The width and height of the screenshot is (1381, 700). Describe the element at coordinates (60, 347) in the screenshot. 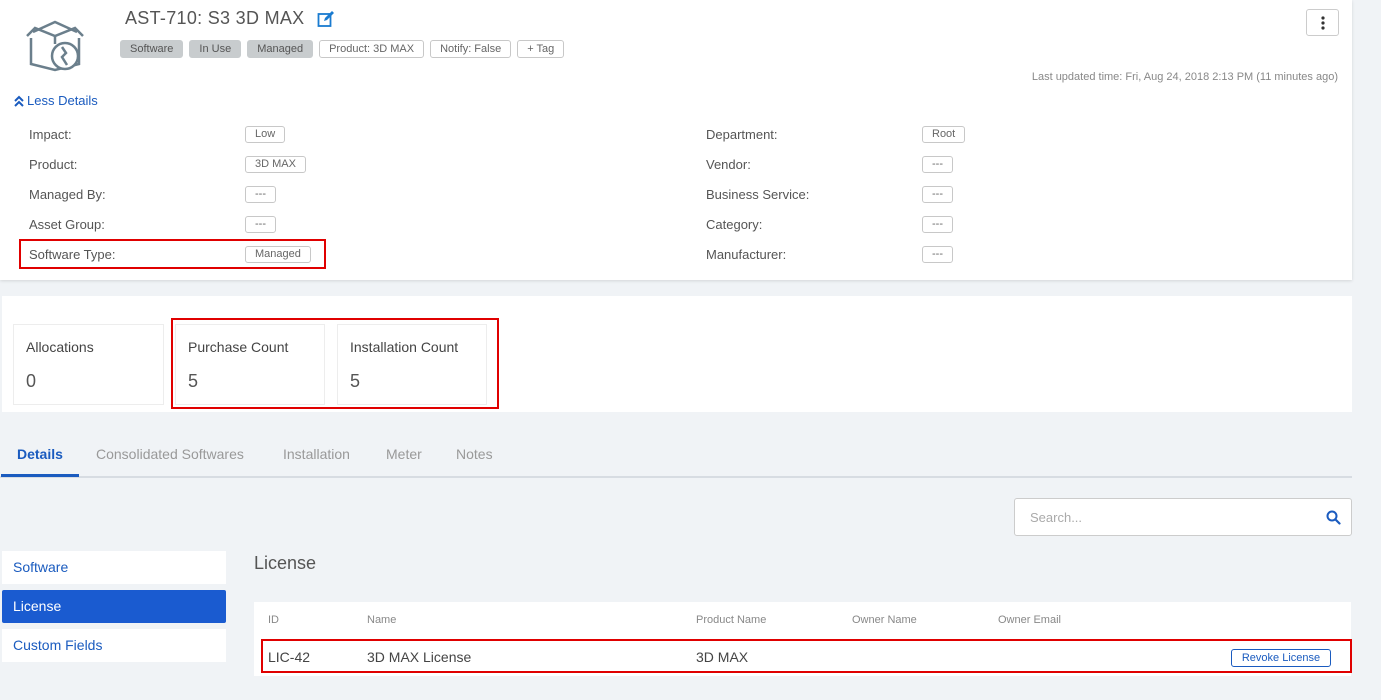

I see `allocations-label: Allocations` at that location.